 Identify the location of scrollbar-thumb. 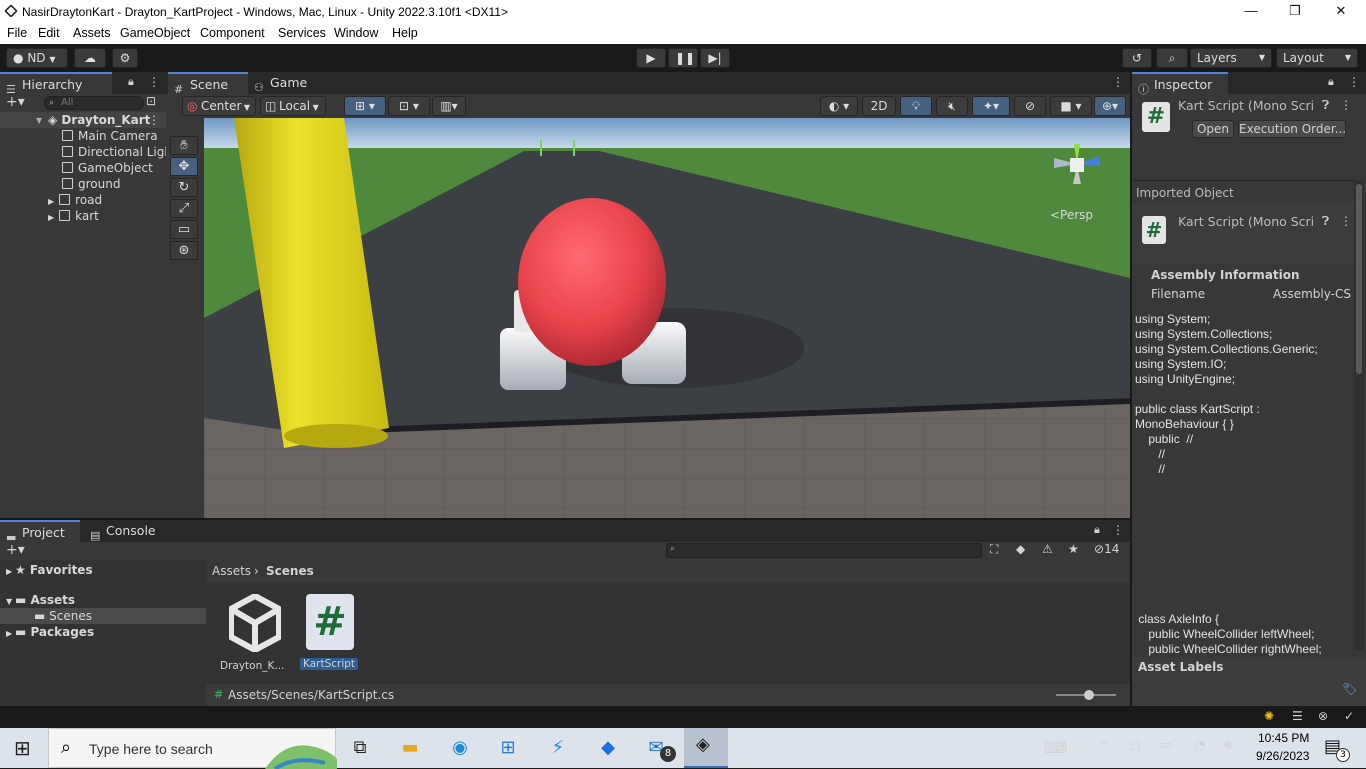
(1359, 279).